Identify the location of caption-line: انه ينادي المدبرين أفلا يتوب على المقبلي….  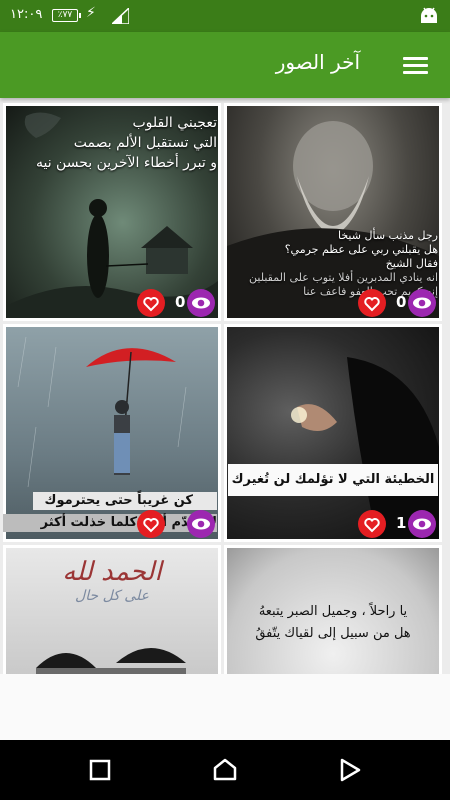
(343, 277).